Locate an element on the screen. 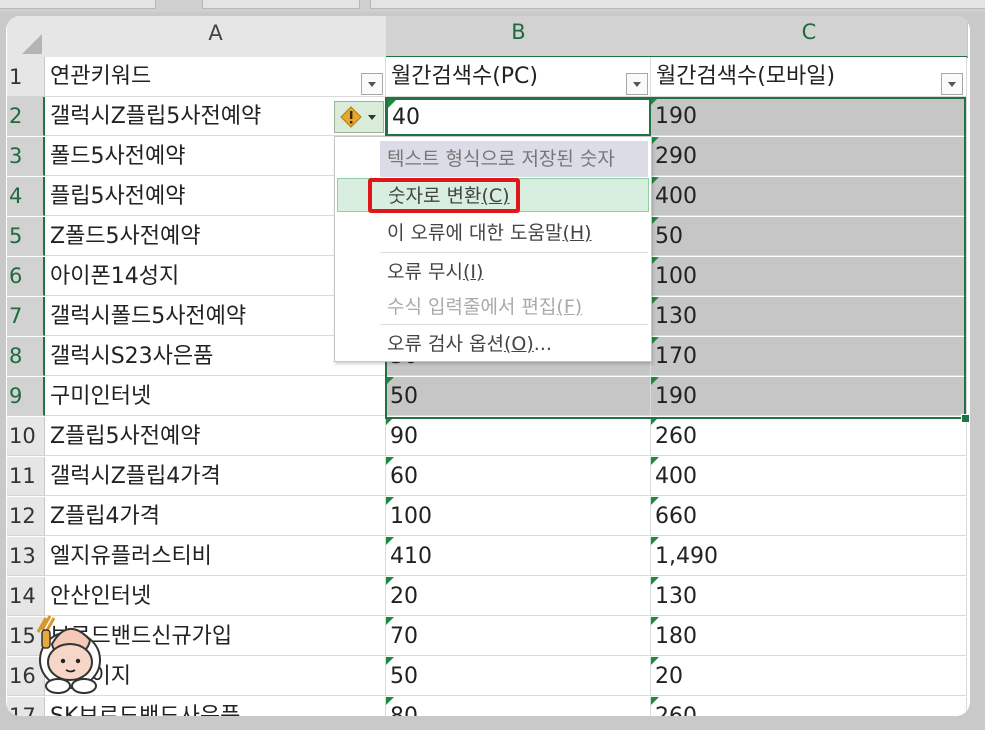  cell-value: 180 is located at coordinates (676, 636).